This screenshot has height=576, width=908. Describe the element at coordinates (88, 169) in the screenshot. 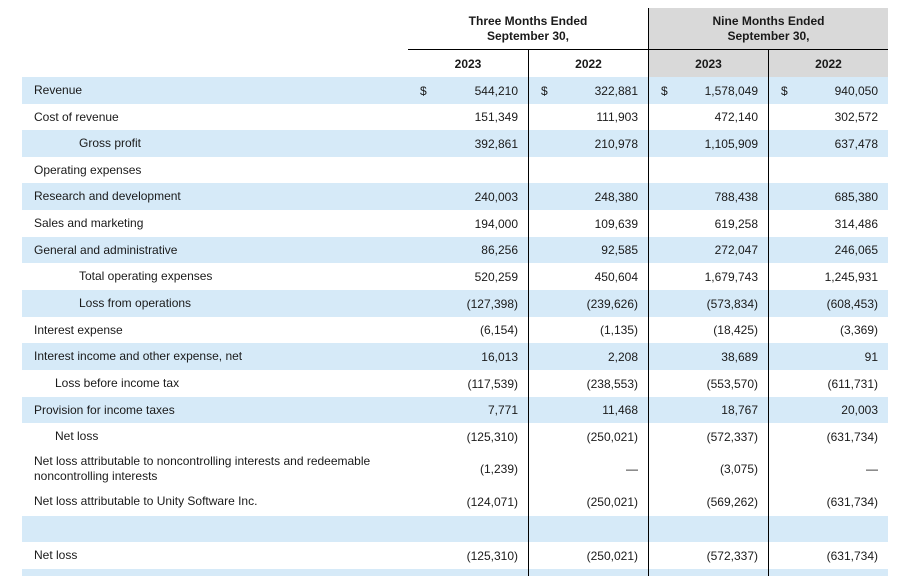

I see `row-label: Operating expenses` at that location.